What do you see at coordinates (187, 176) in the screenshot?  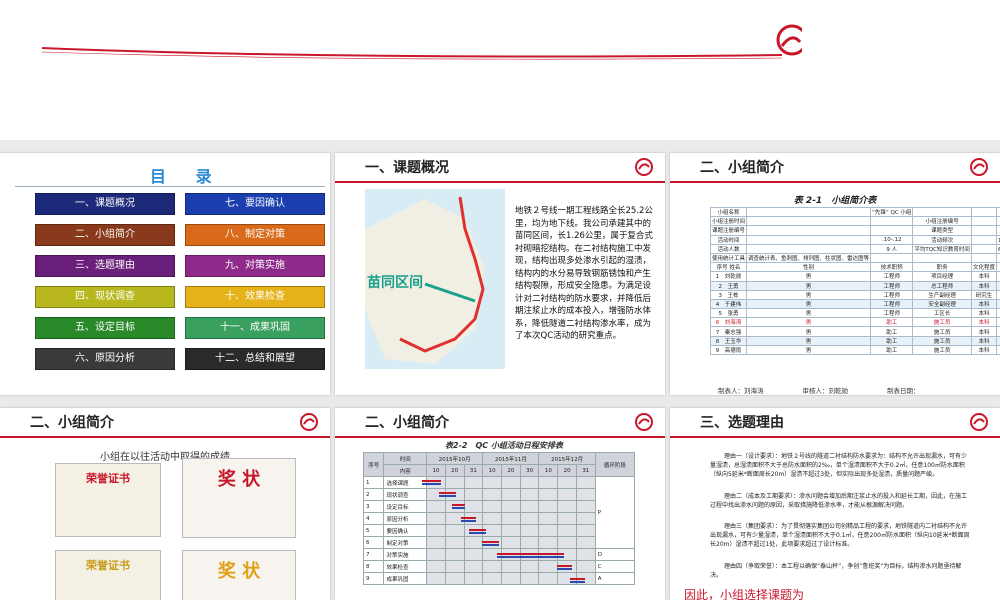 I see `toc-title: 目 录` at bounding box center [187, 176].